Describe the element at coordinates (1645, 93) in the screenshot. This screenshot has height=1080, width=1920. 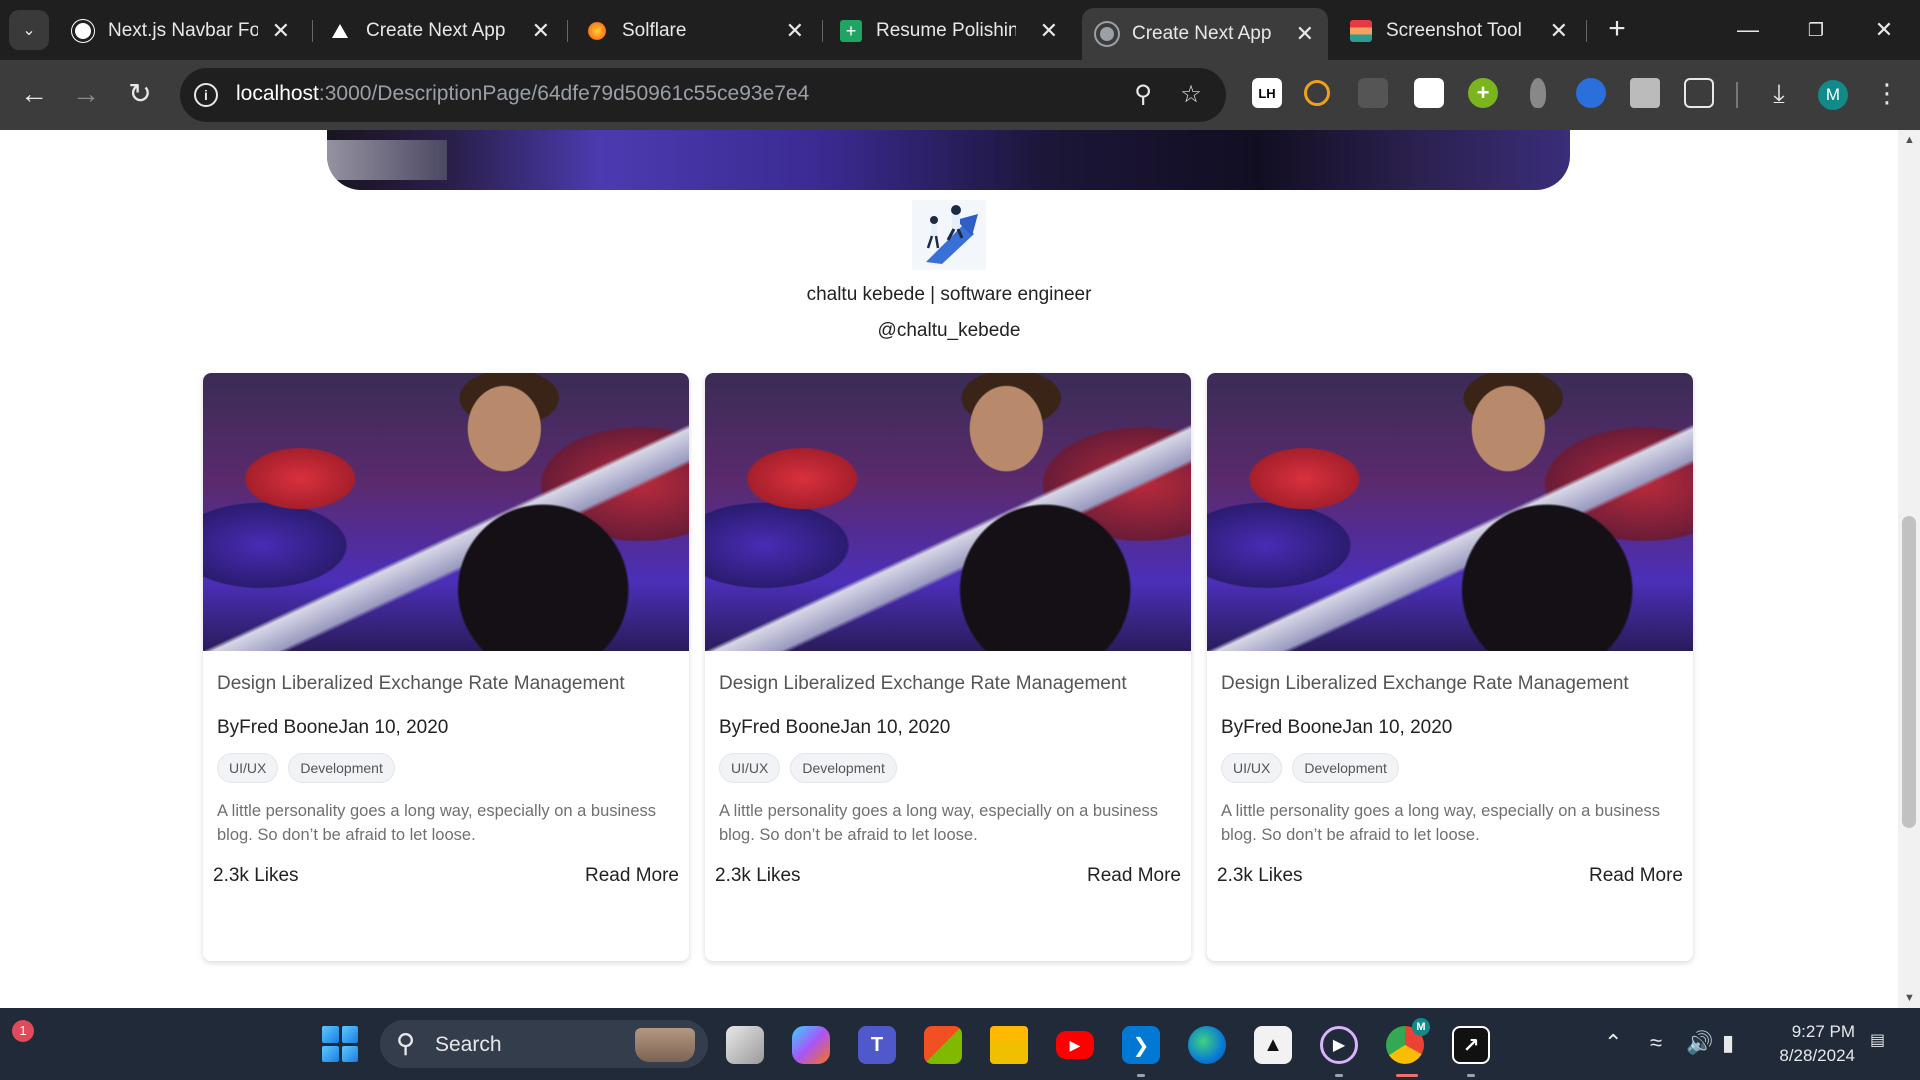
I see `camera-extension-icon` at that location.